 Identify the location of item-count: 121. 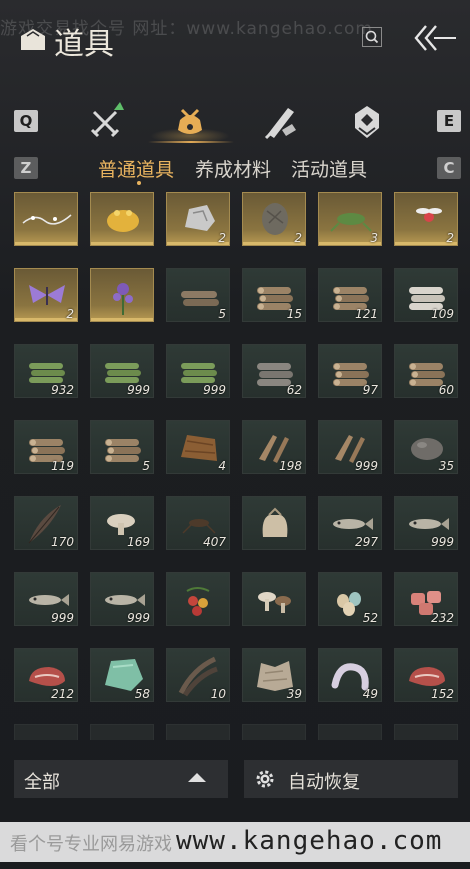
(366, 314).